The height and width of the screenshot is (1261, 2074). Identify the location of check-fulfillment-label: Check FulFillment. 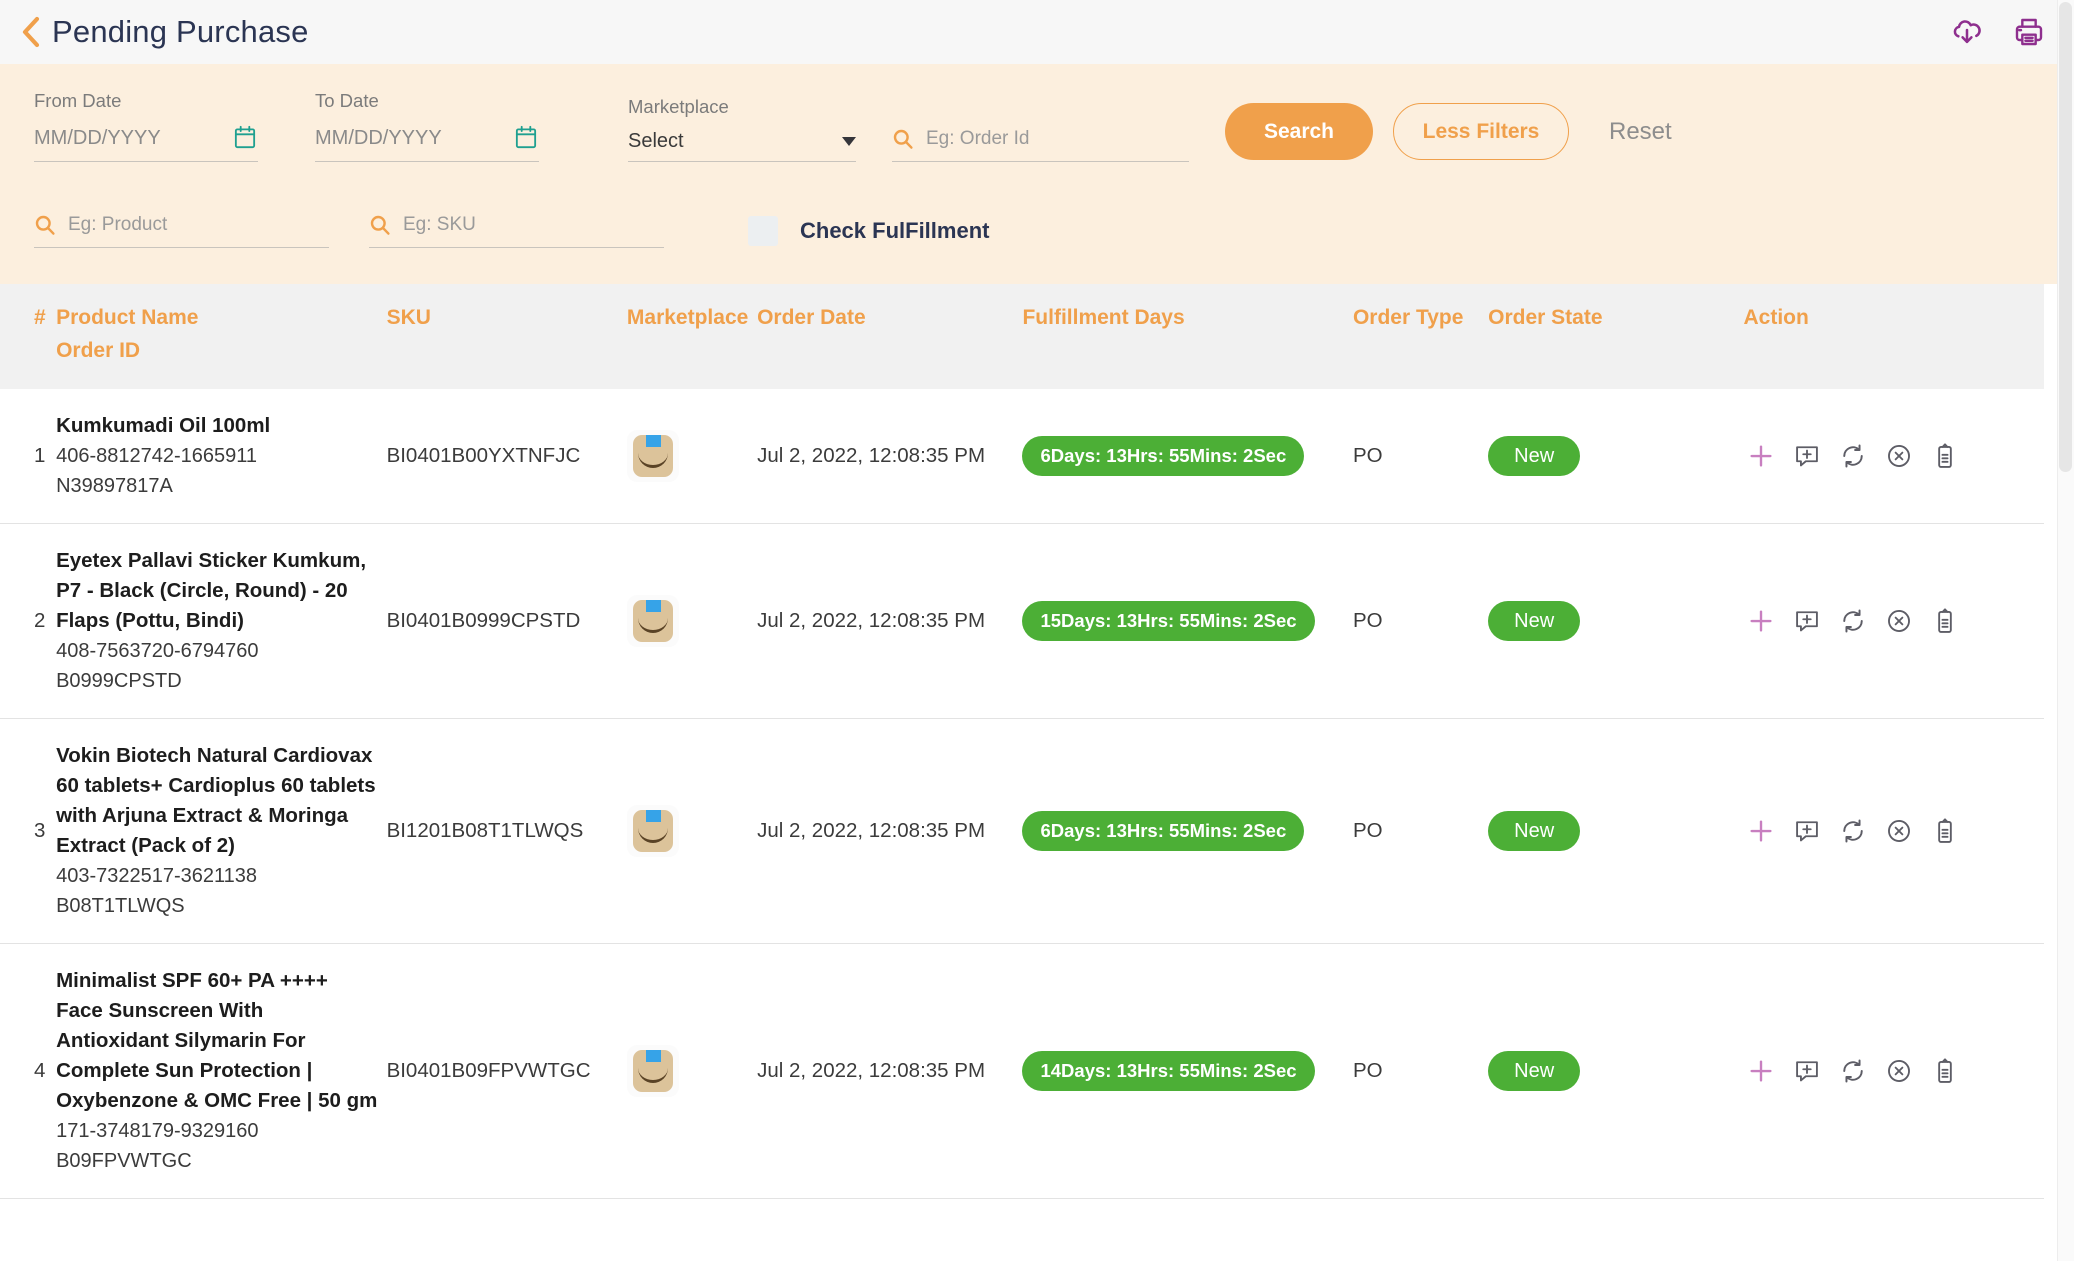
(895, 230).